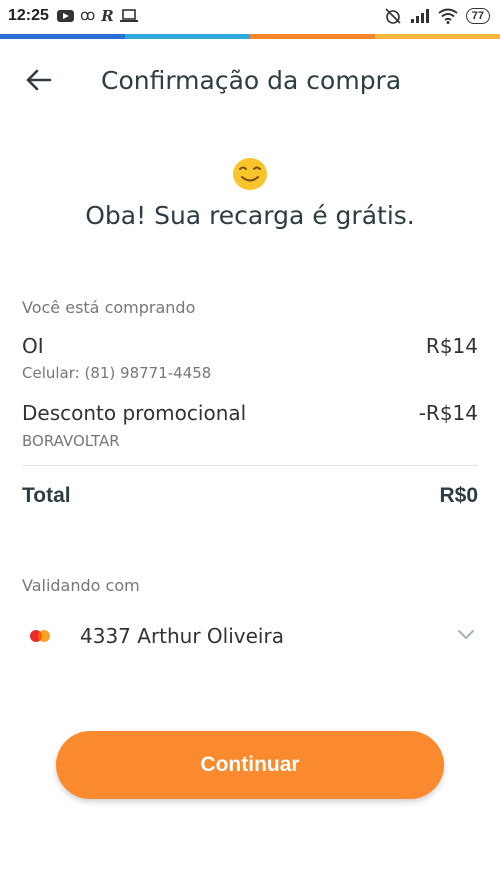 This screenshot has height=889, width=500. Describe the element at coordinates (477, 16) in the screenshot. I see `battery-indicator: 77` at that location.